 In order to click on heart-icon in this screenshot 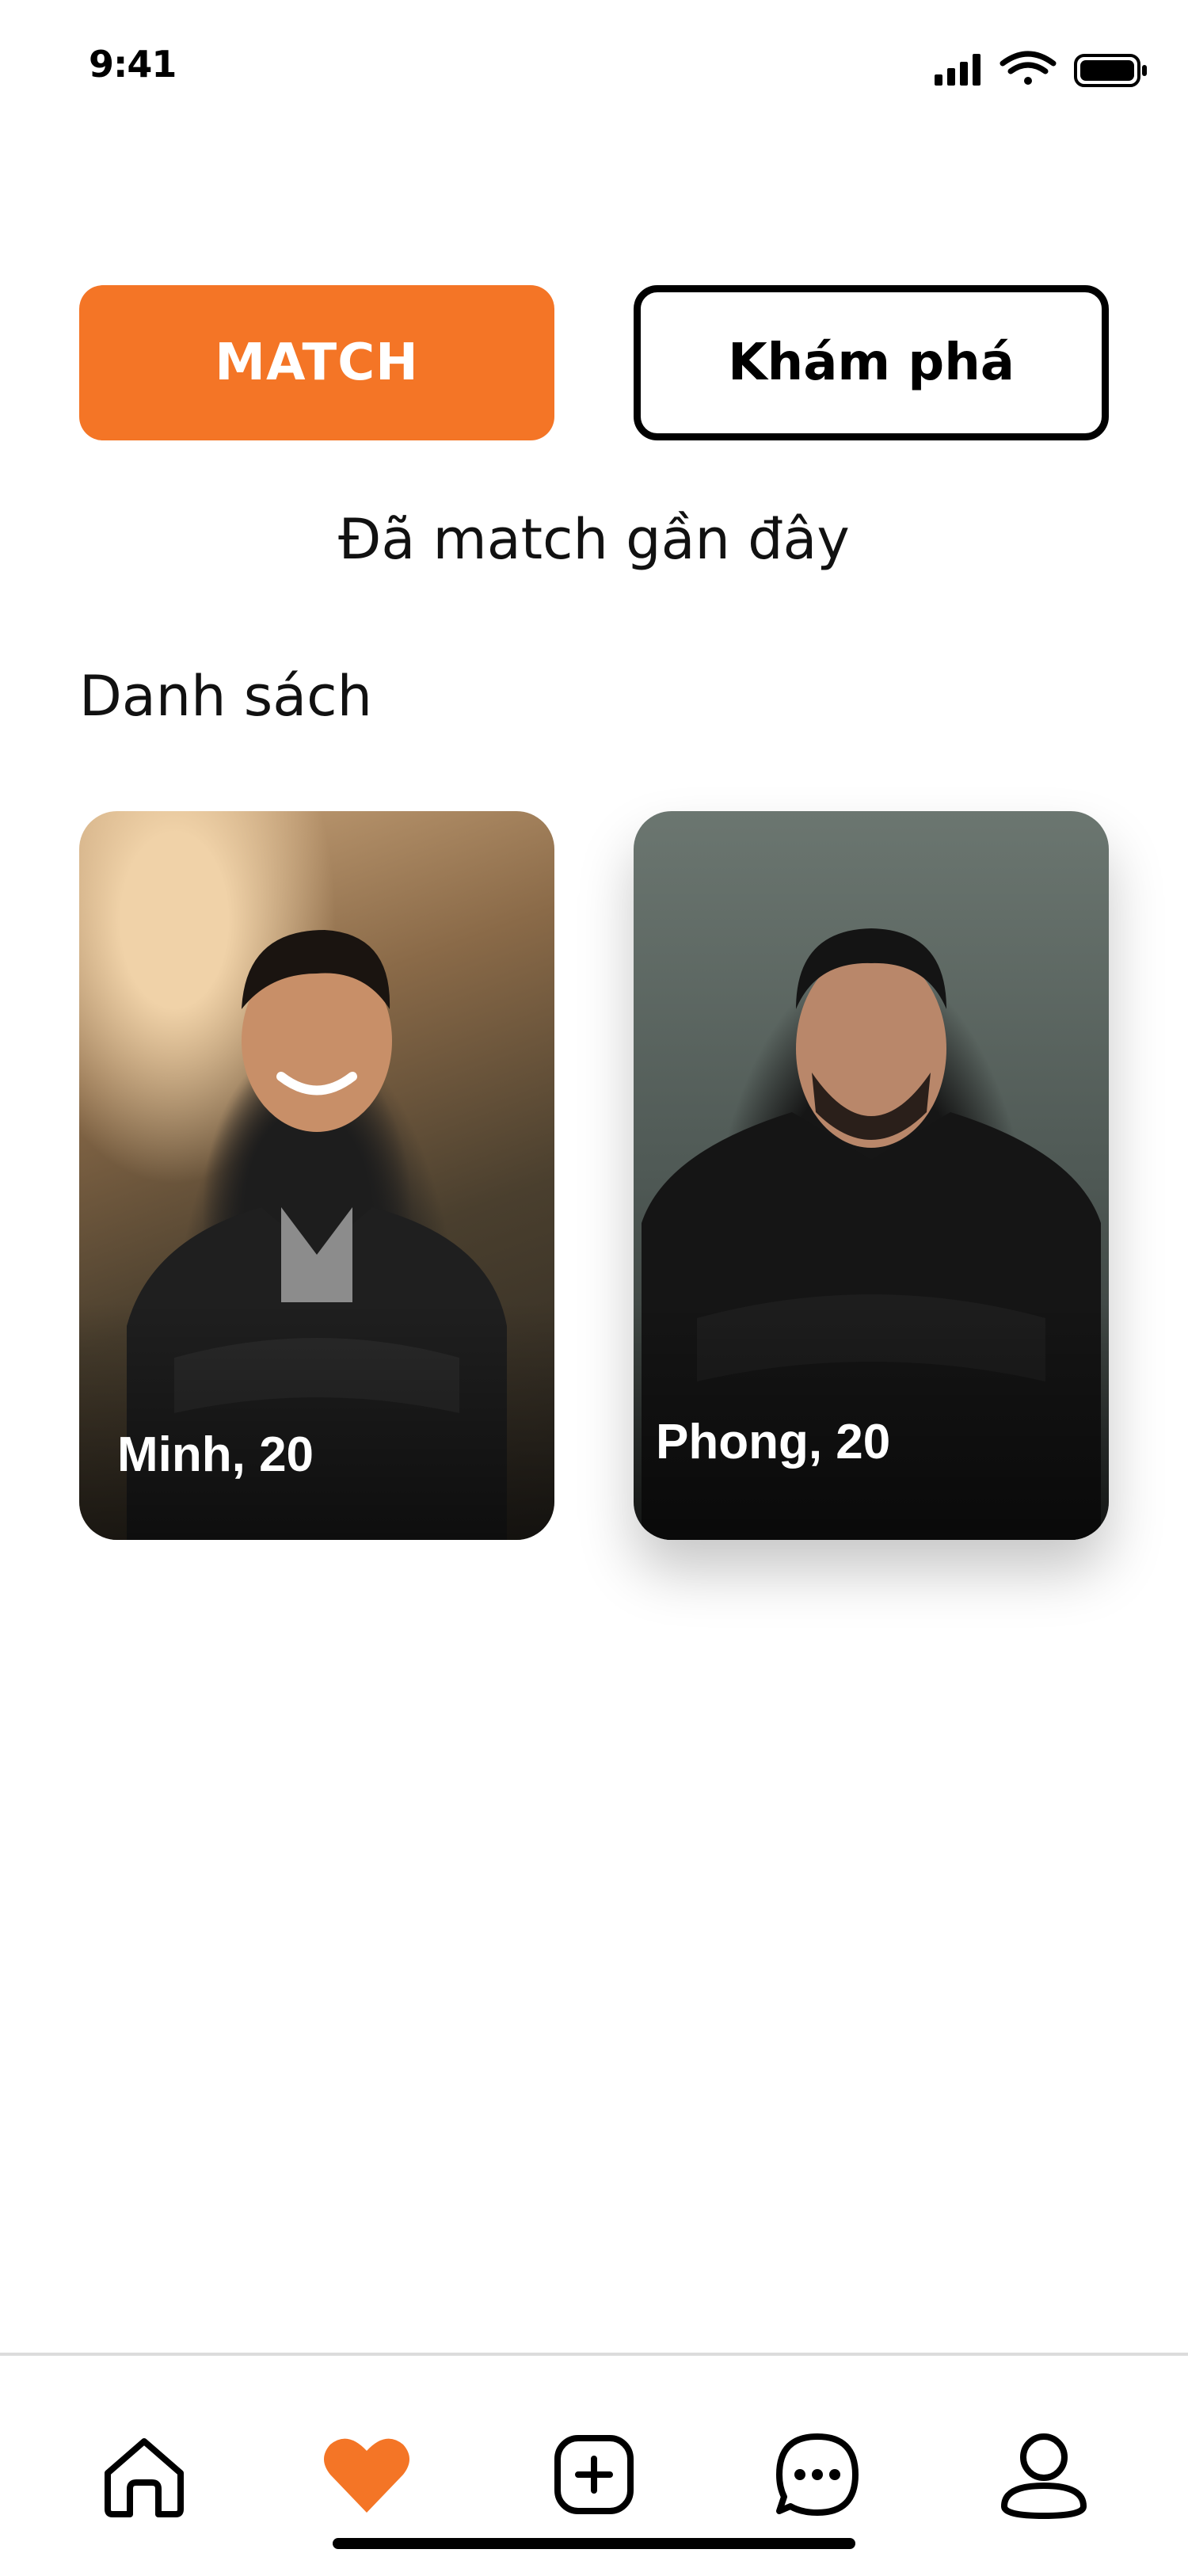, I will do `click(366, 2474)`.